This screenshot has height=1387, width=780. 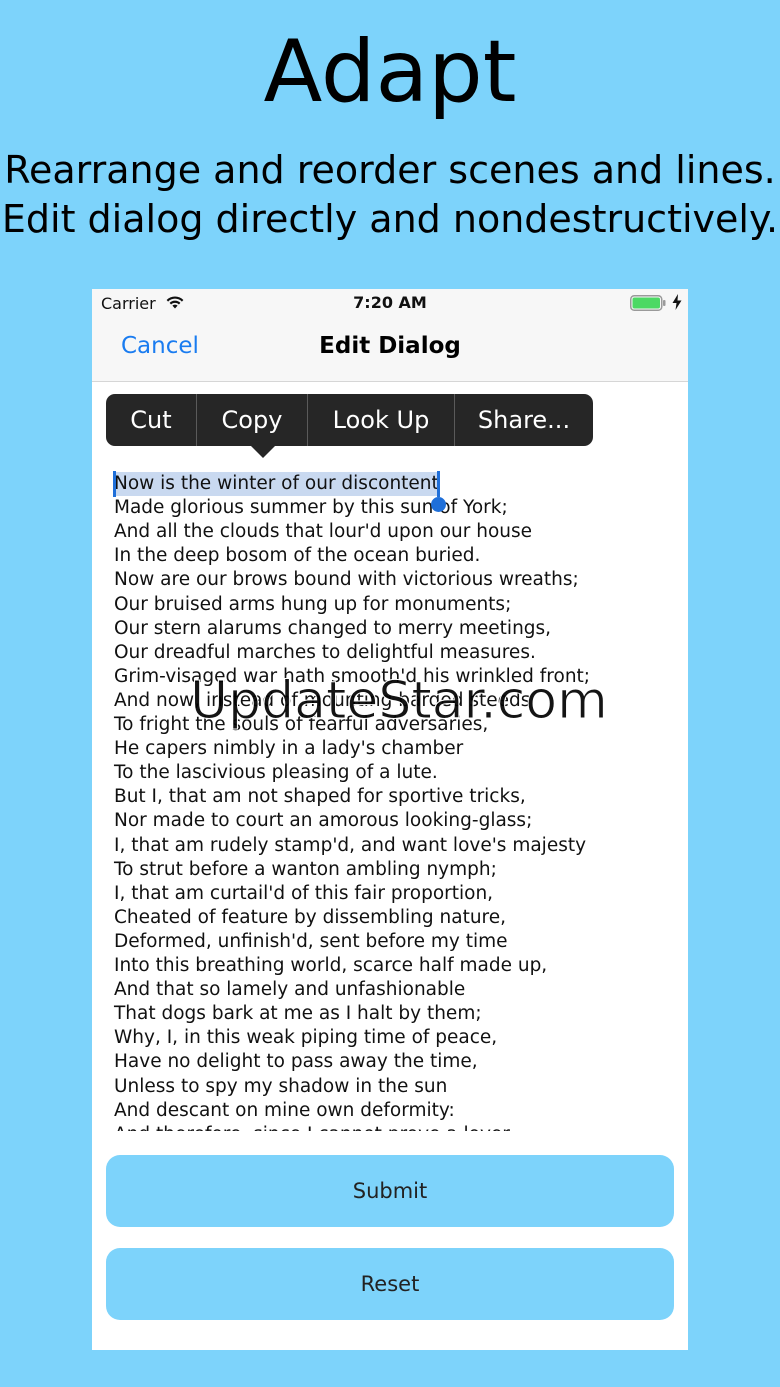 I want to click on dialog-line: And that so lamely and unfashionable, so click(x=290, y=990).